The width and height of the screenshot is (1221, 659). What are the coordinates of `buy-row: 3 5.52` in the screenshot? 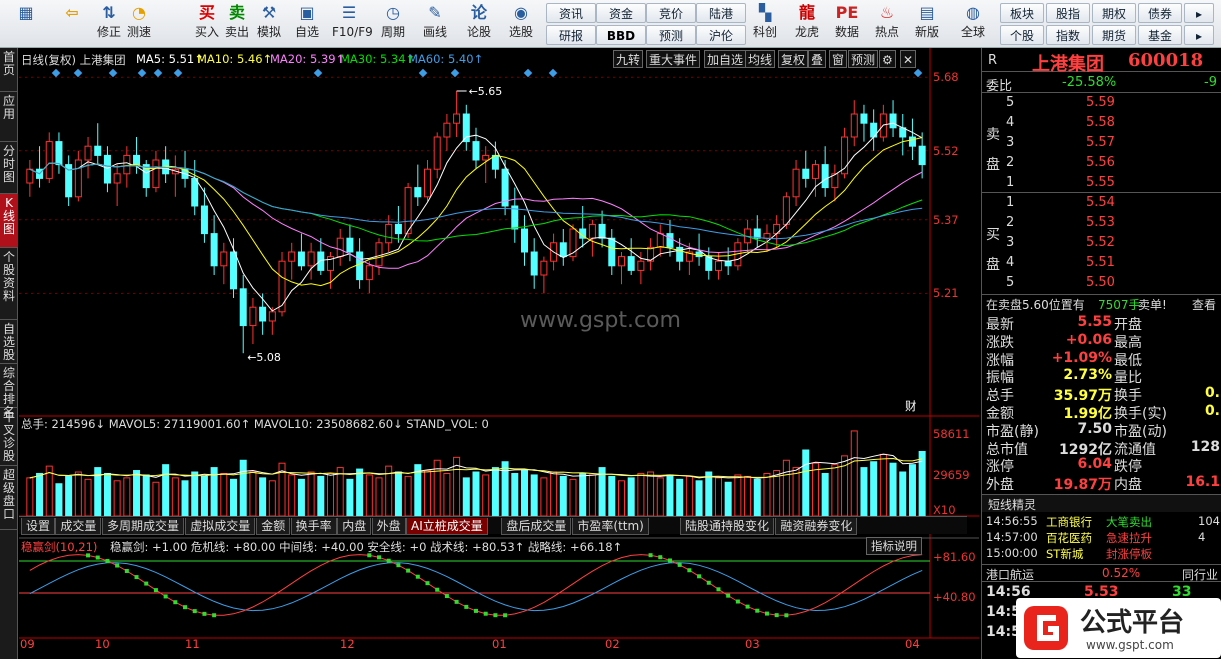 It's located at (1101, 244).